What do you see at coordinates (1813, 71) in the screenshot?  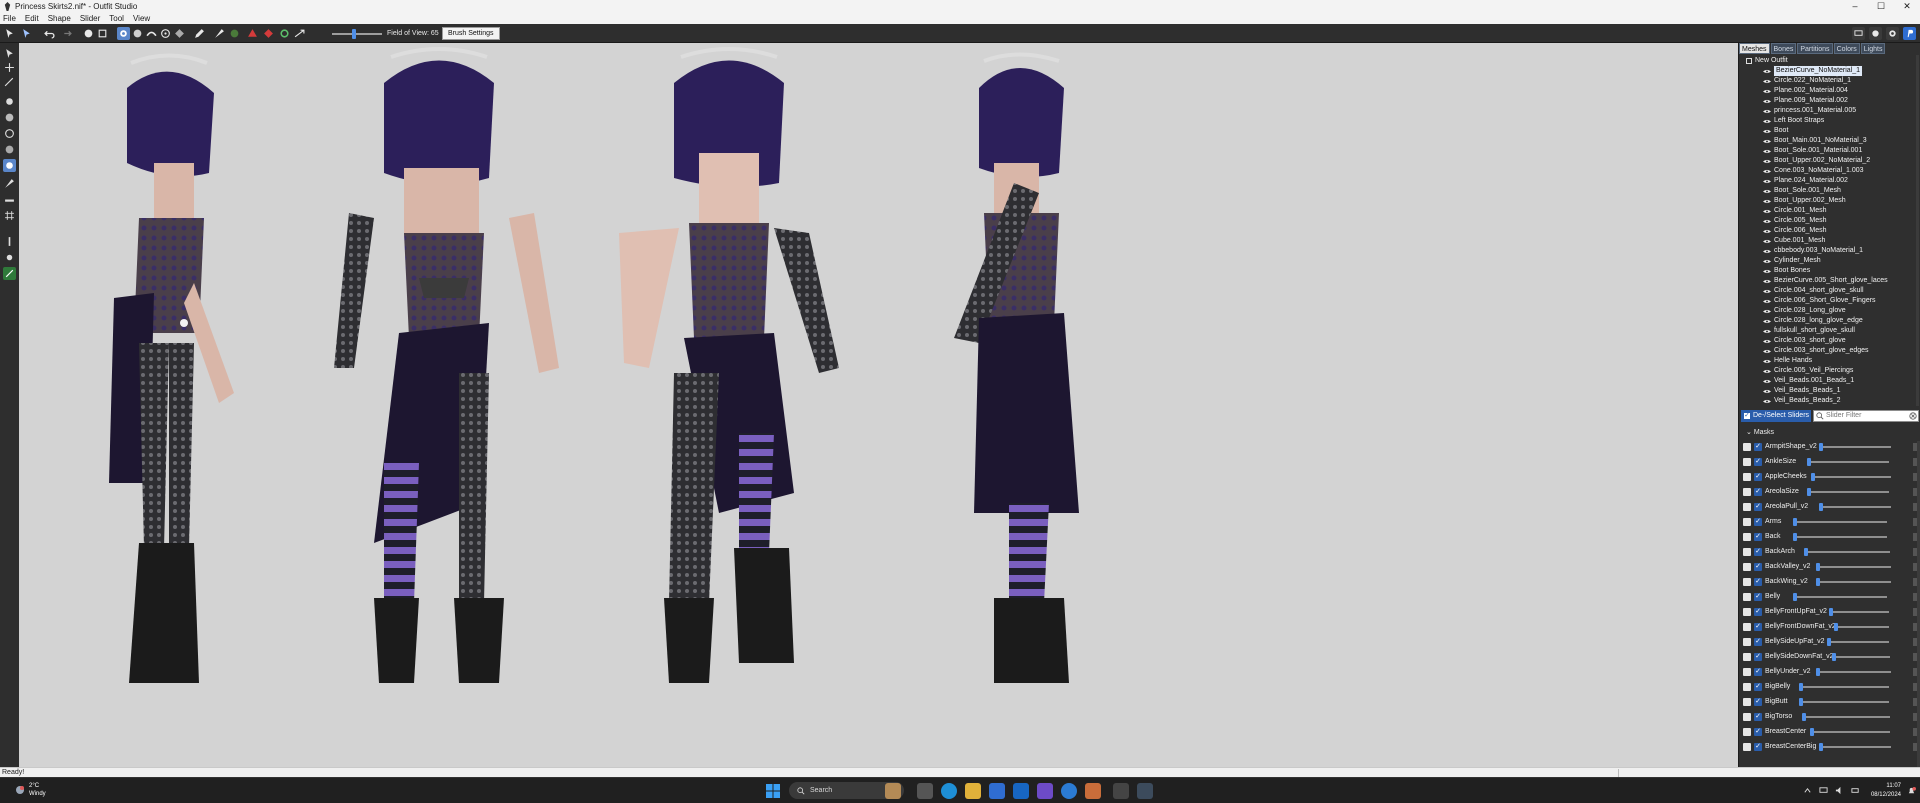 I see `mesh-tree-item: BezierCurve_NoMaterial_1` at bounding box center [1813, 71].